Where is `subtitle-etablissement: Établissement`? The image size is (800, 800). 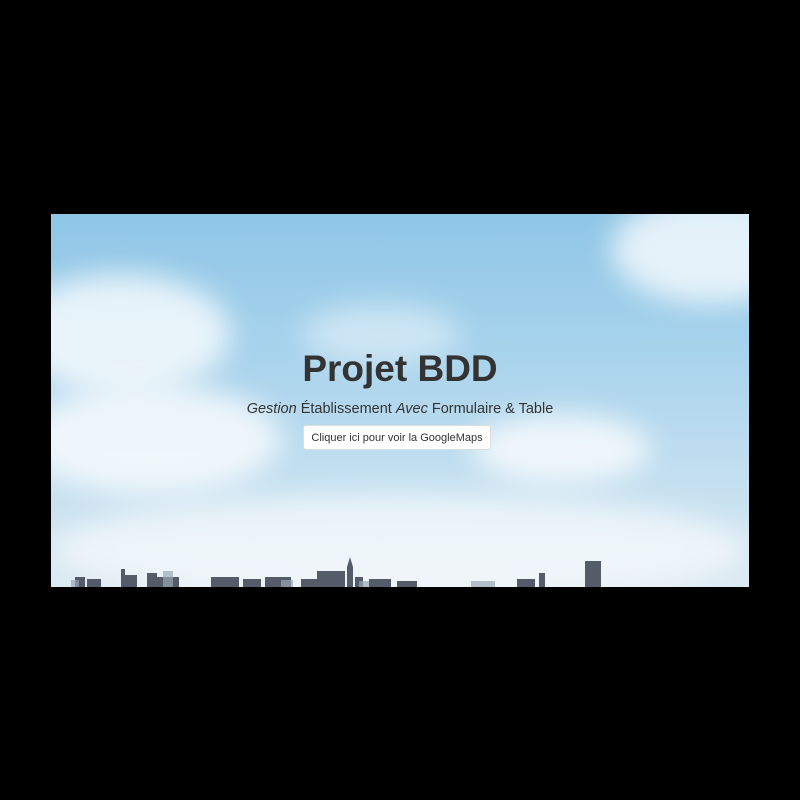 subtitle-etablissement: Établissement is located at coordinates (346, 409).